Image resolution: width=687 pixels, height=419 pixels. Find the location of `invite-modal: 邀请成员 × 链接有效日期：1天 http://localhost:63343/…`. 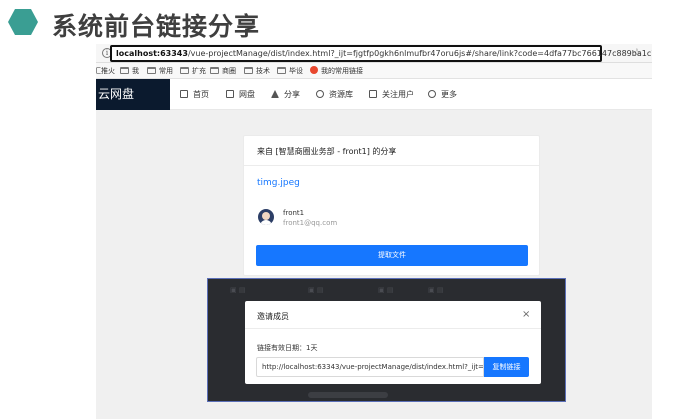

invite-modal: 邀请成员 × 链接有效日期：1天 http://localhost:63343/… is located at coordinates (393, 342).